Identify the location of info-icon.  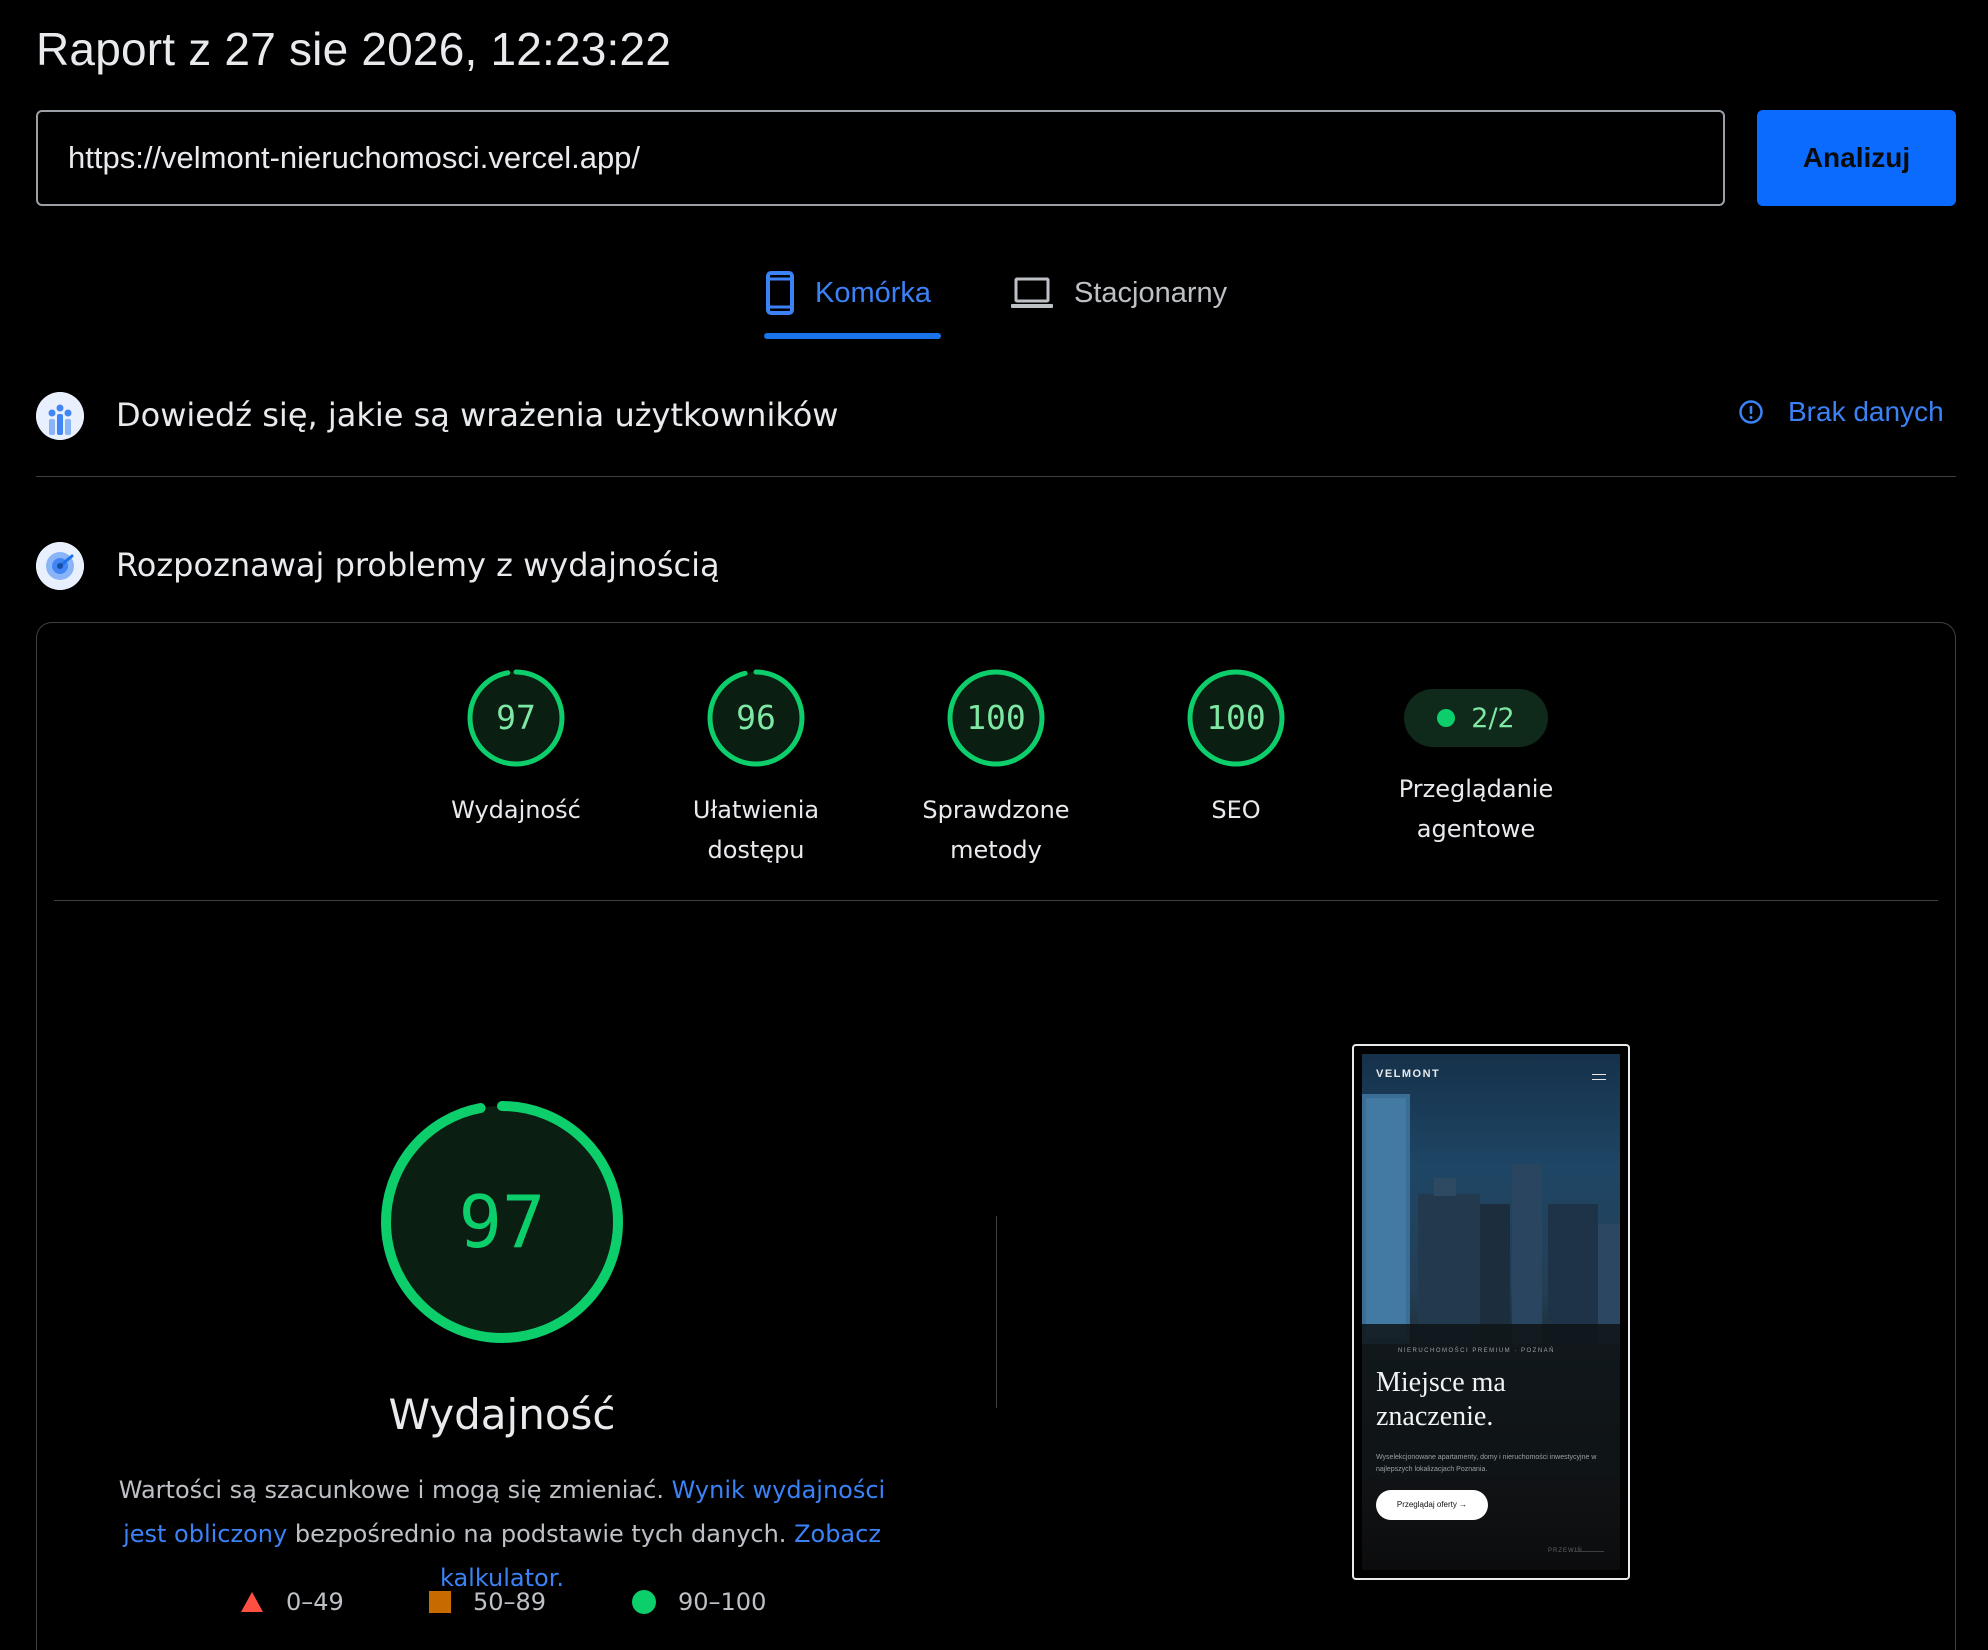
(1751, 412).